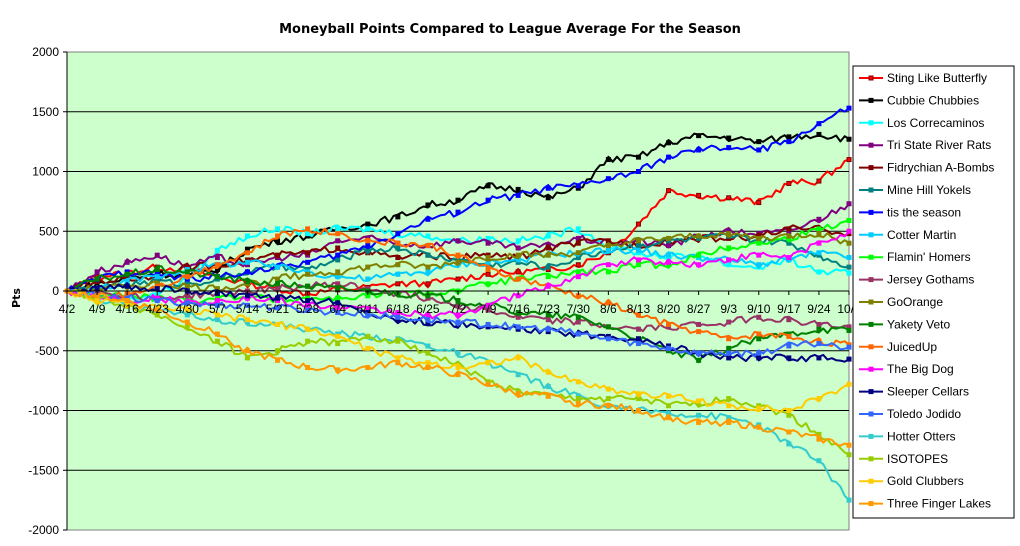  I want to click on x-tick-label: 7/16, so click(518, 309).